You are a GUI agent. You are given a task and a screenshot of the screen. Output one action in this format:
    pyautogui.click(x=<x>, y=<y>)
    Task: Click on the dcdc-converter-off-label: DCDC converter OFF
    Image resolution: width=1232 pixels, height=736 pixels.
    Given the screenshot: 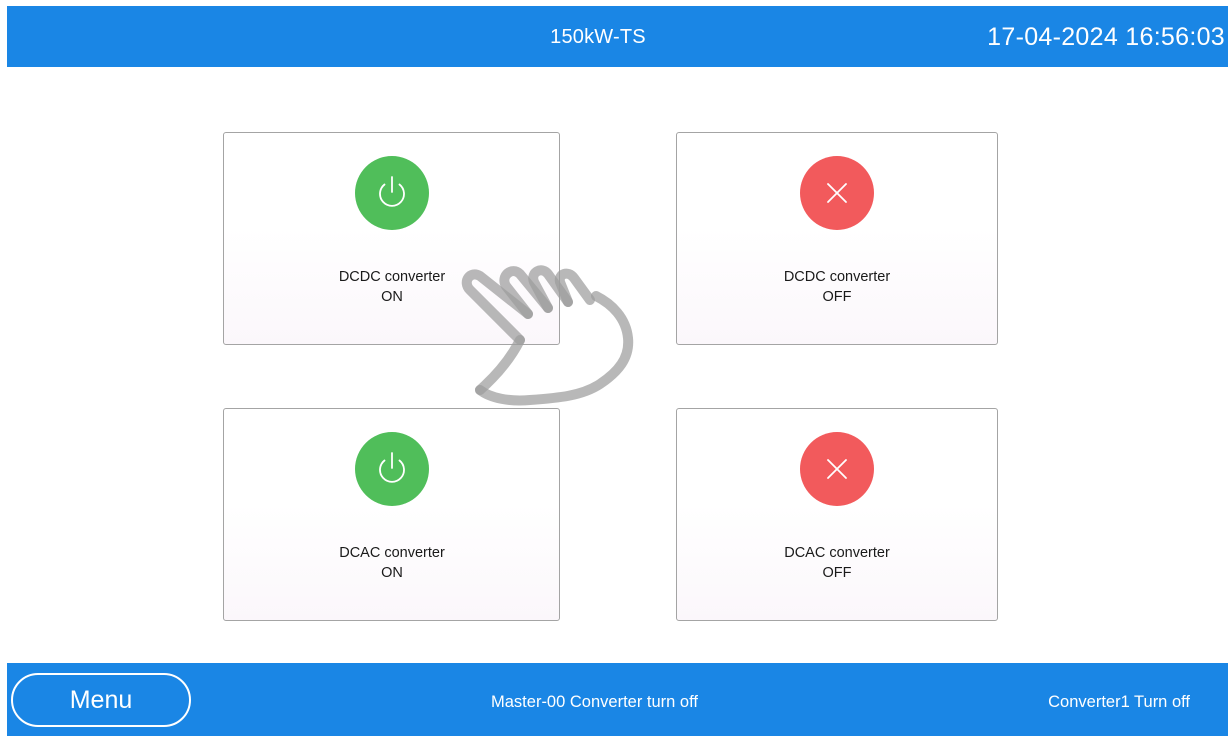 What is the action you would take?
    pyautogui.click(x=837, y=287)
    